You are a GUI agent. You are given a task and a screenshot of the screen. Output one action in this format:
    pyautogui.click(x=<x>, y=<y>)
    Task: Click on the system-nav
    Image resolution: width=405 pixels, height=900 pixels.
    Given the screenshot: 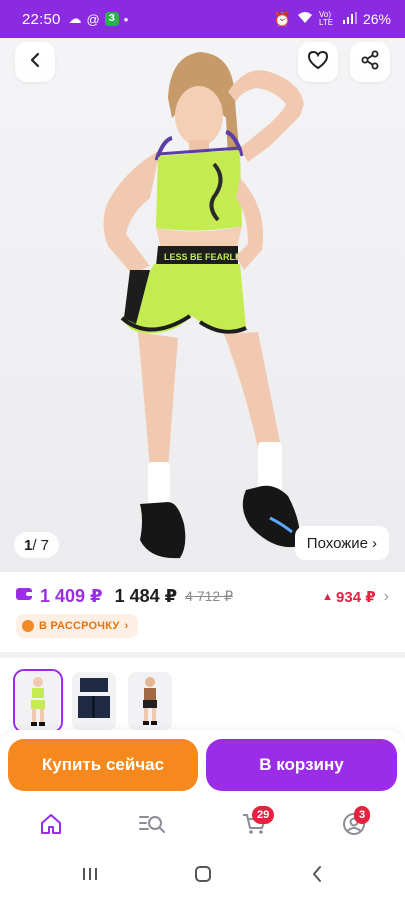 What is the action you would take?
    pyautogui.click(x=202, y=876)
    